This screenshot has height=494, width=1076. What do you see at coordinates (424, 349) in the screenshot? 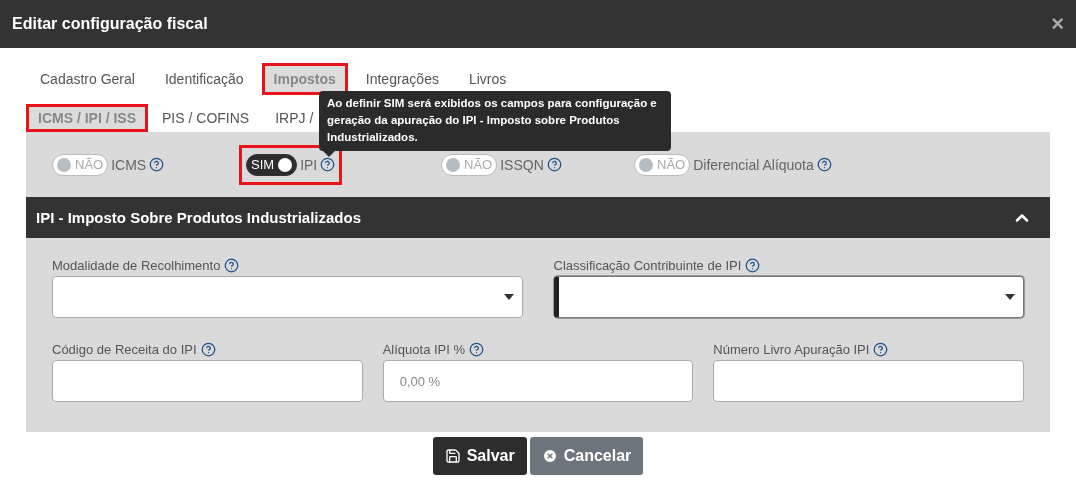
I see `field-label: Alíquota IPI %` at bounding box center [424, 349].